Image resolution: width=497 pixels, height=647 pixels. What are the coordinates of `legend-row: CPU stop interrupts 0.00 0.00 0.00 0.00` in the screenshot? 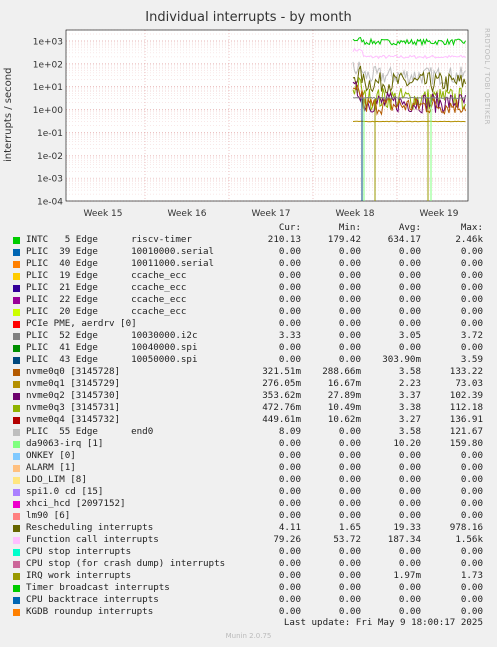 It's located at (248, 552).